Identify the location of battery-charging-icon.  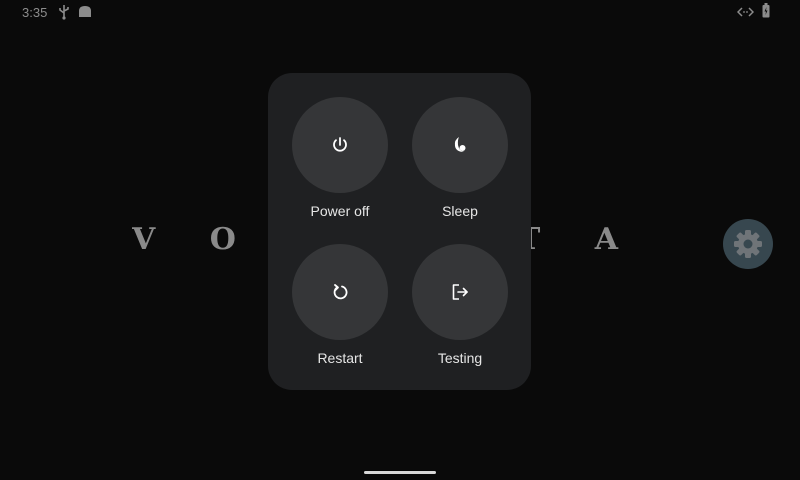
(766, 10).